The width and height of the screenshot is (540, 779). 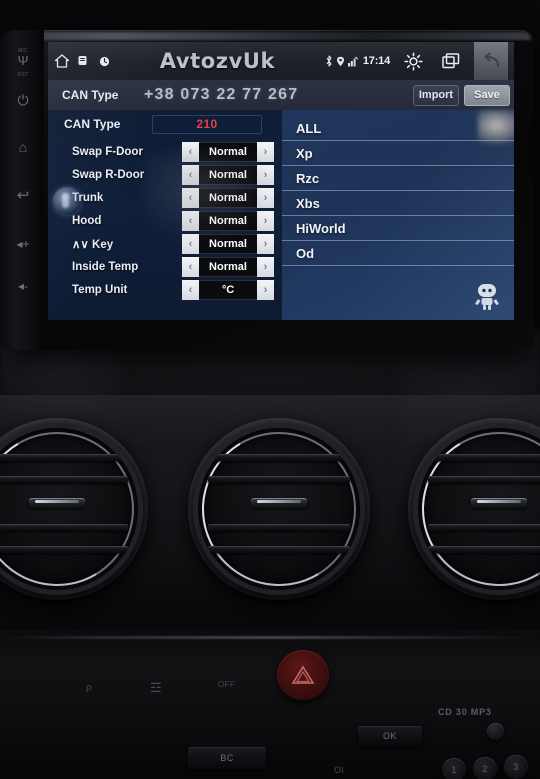 What do you see at coordinates (340, 61) in the screenshot?
I see `gps-icon` at bounding box center [340, 61].